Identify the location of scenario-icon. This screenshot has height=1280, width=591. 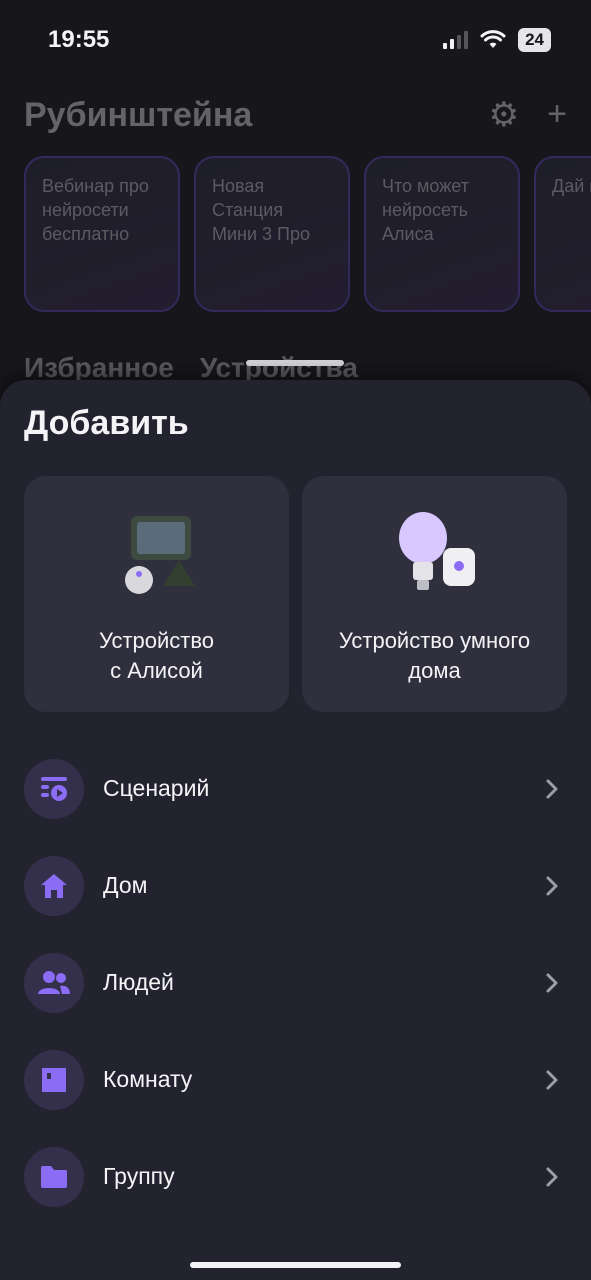
(54, 788).